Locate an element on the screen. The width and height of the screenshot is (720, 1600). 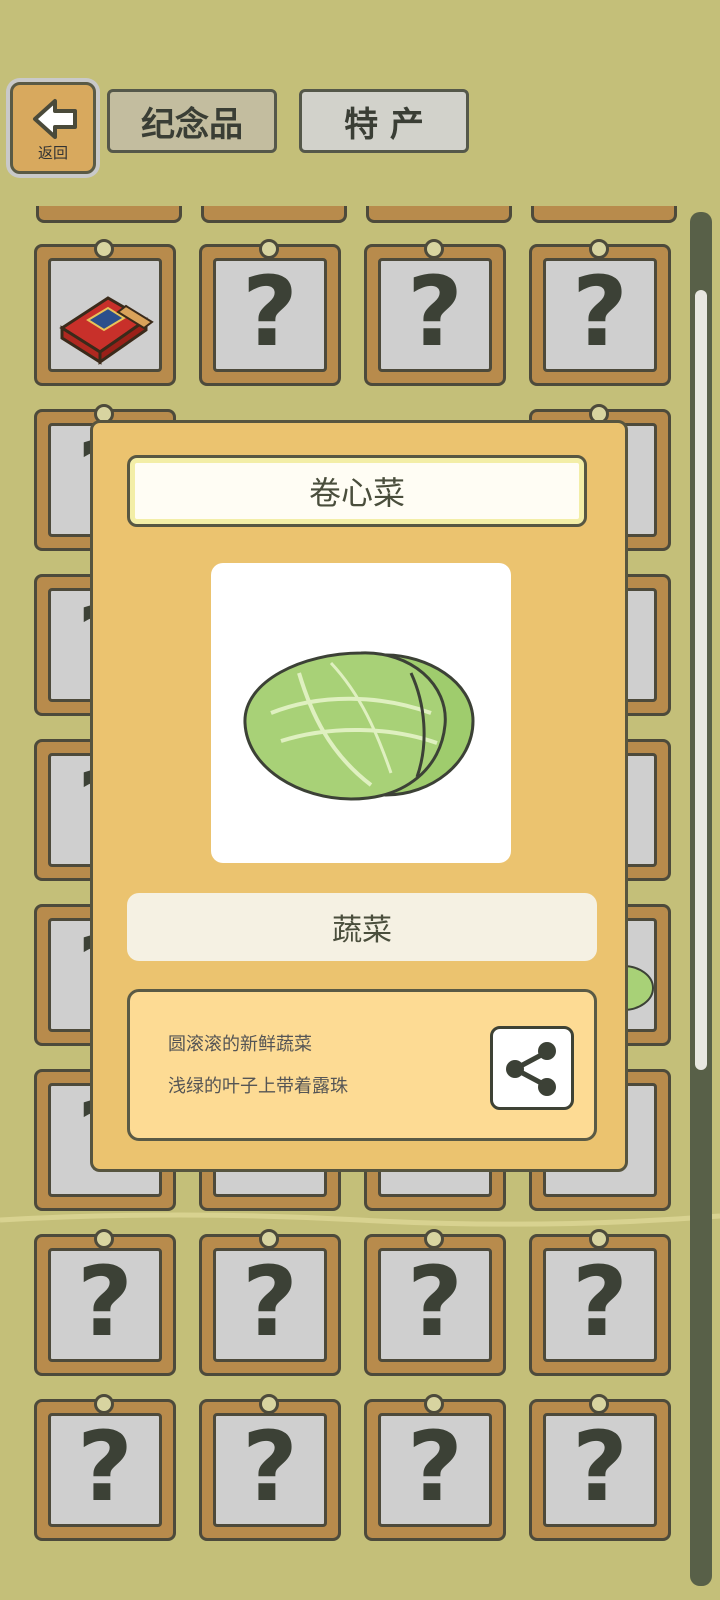
gift-box-icon is located at coordinates (106, 330).